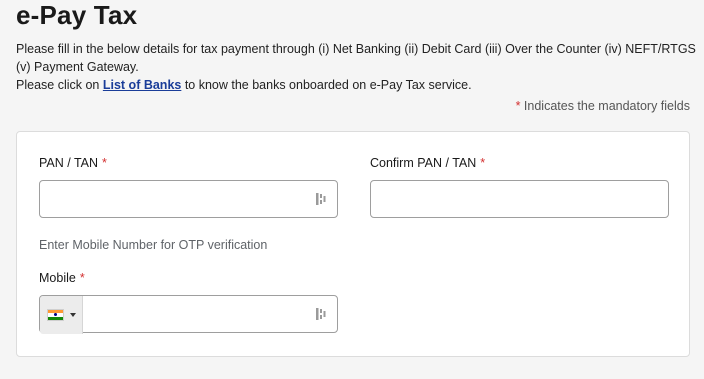  Describe the element at coordinates (423, 163) in the screenshot. I see `confirm-pan-tan-label-text: Confirm PAN / TAN` at that location.